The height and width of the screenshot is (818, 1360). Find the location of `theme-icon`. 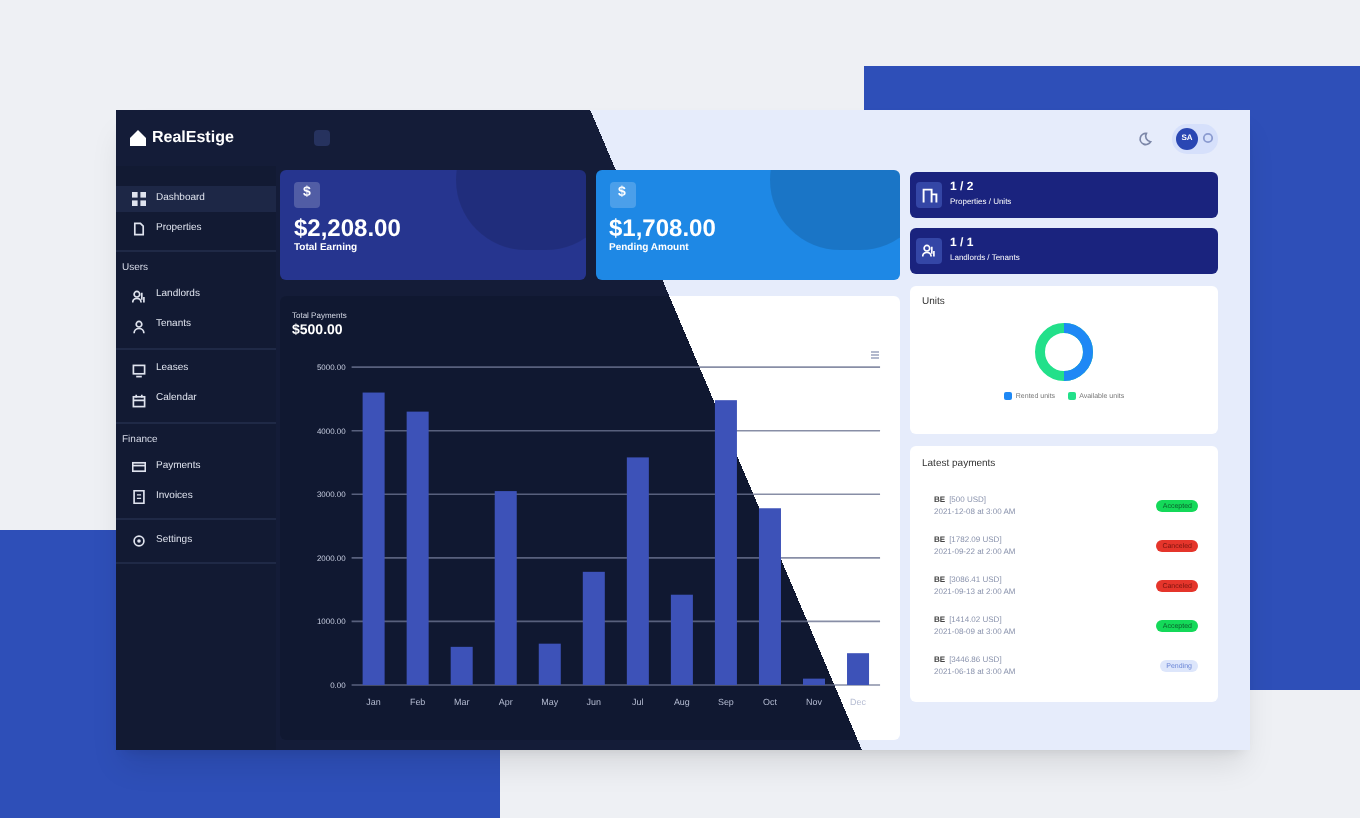

theme-icon is located at coordinates (1145, 138).